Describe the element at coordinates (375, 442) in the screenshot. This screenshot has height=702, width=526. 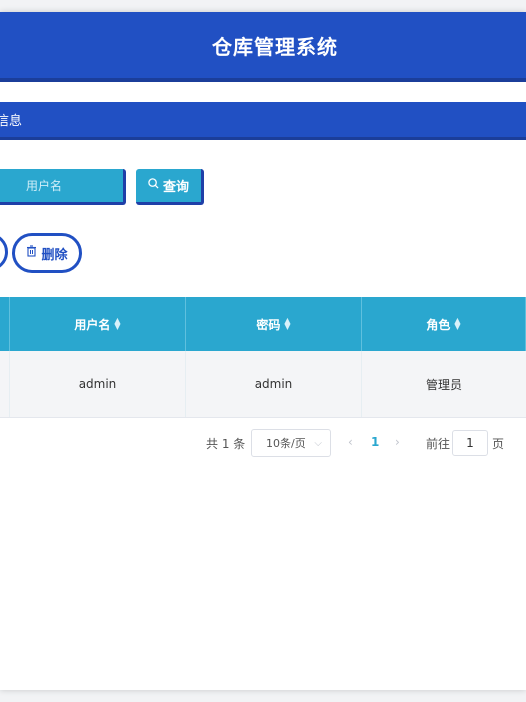
I see `page-number-current: 1` at that location.